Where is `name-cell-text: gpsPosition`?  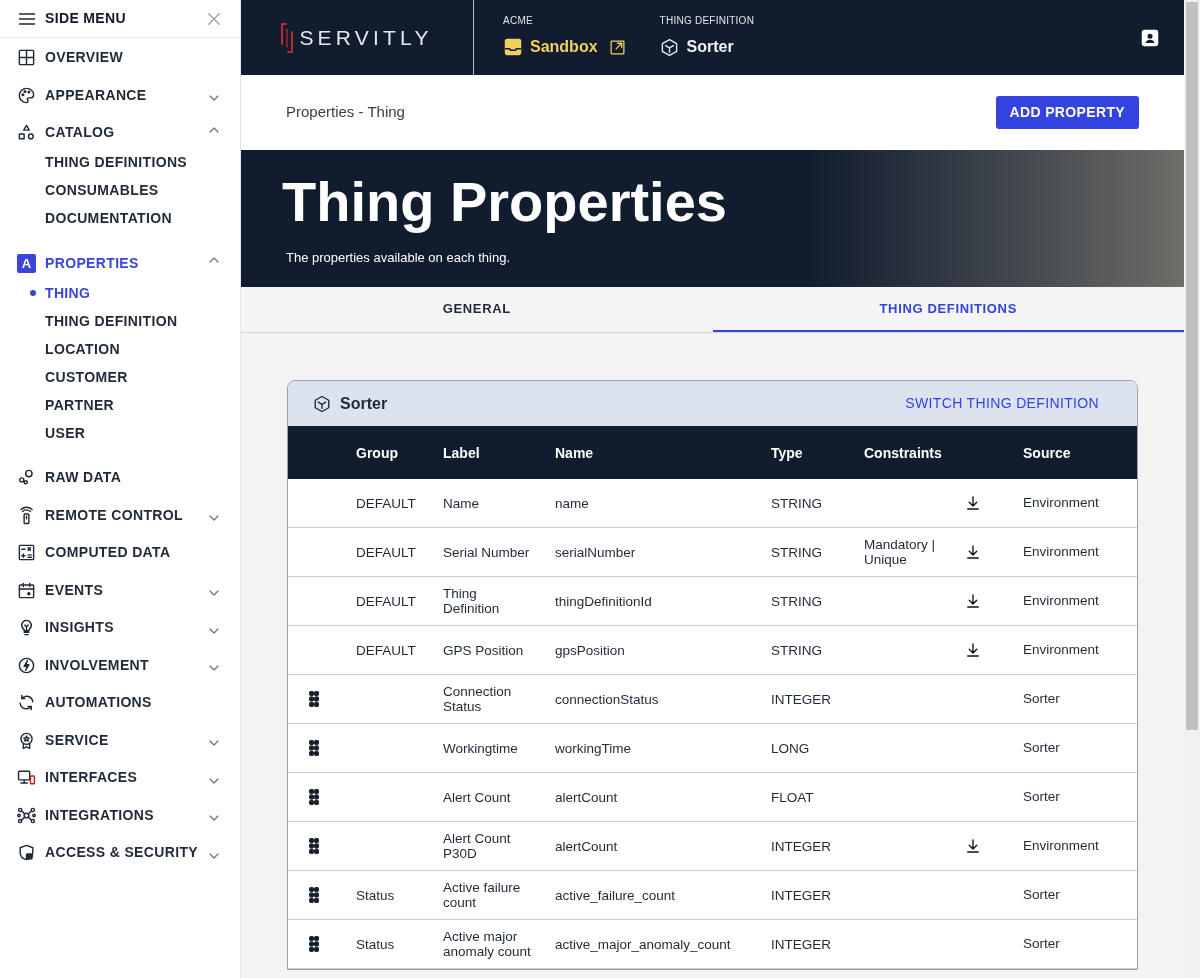 name-cell-text: gpsPosition is located at coordinates (590, 650).